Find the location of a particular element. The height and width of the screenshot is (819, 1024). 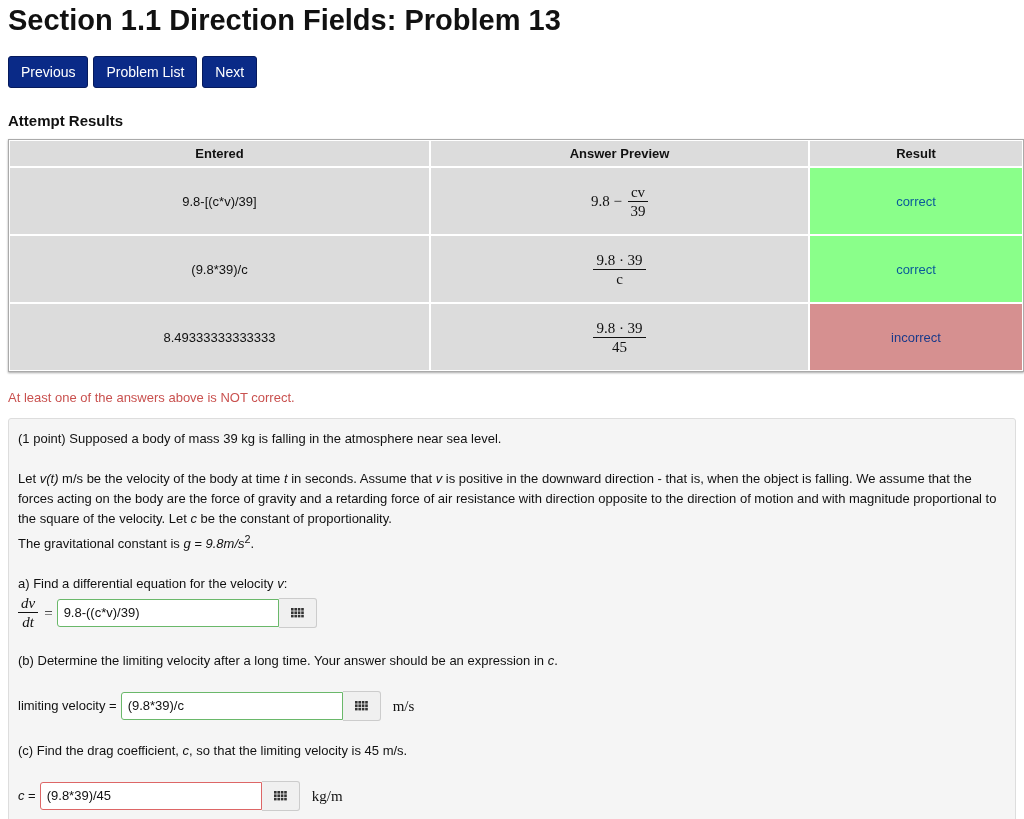

column-header: Answer Preview is located at coordinates (619, 153).